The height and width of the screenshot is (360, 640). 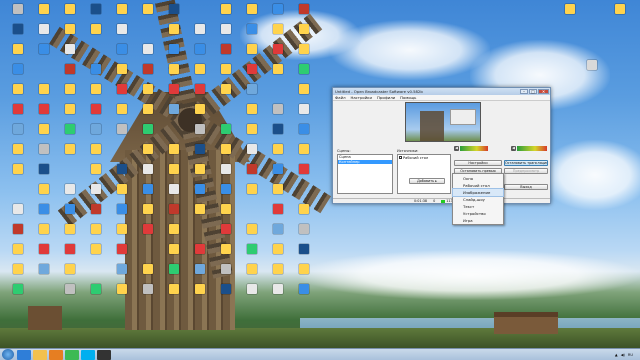 I want to click on sources-list: ✓ Рабочий стол, so click(x=424, y=174).